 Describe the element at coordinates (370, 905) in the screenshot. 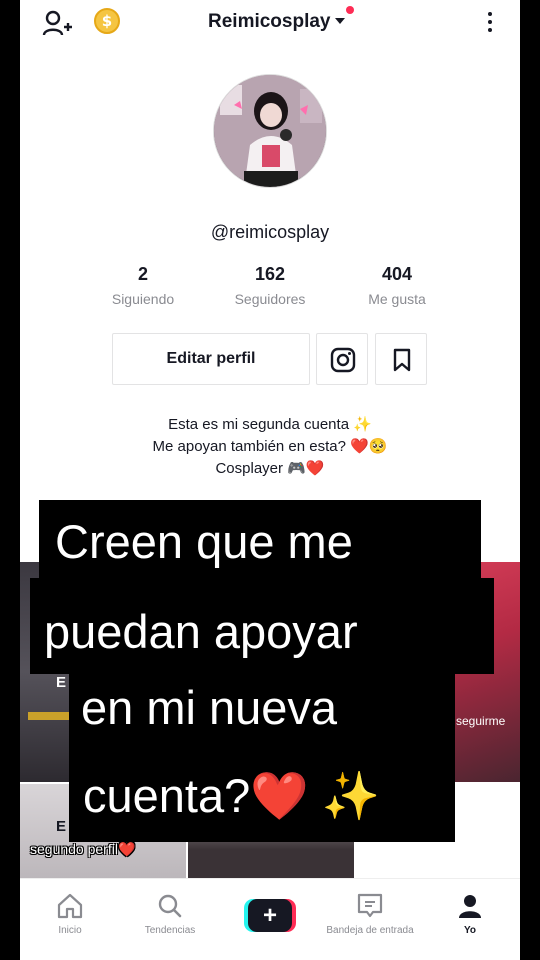

I see `inbox-icon` at that location.